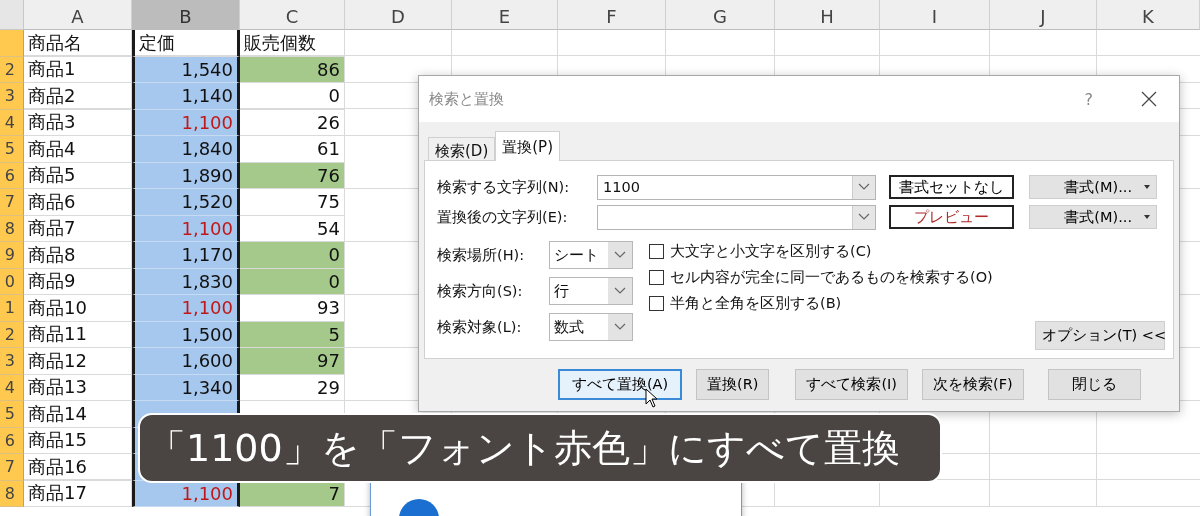 The height and width of the screenshot is (516, 1200). Describe the element at coordinates (720, 15) in the screenshot. I see `column-header: G` at that location.